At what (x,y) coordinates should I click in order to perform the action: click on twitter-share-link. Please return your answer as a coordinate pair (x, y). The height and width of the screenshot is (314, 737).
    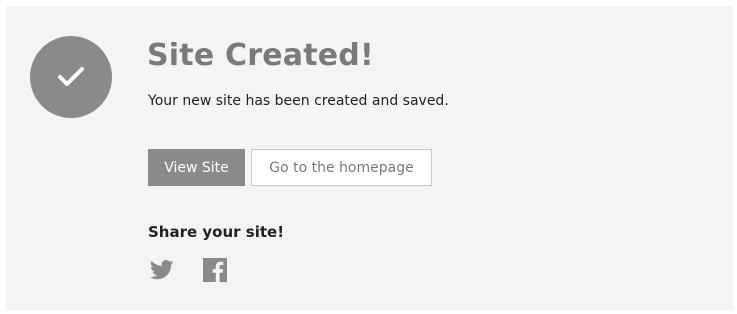
    Looking at the image, I should click on (162, 270).